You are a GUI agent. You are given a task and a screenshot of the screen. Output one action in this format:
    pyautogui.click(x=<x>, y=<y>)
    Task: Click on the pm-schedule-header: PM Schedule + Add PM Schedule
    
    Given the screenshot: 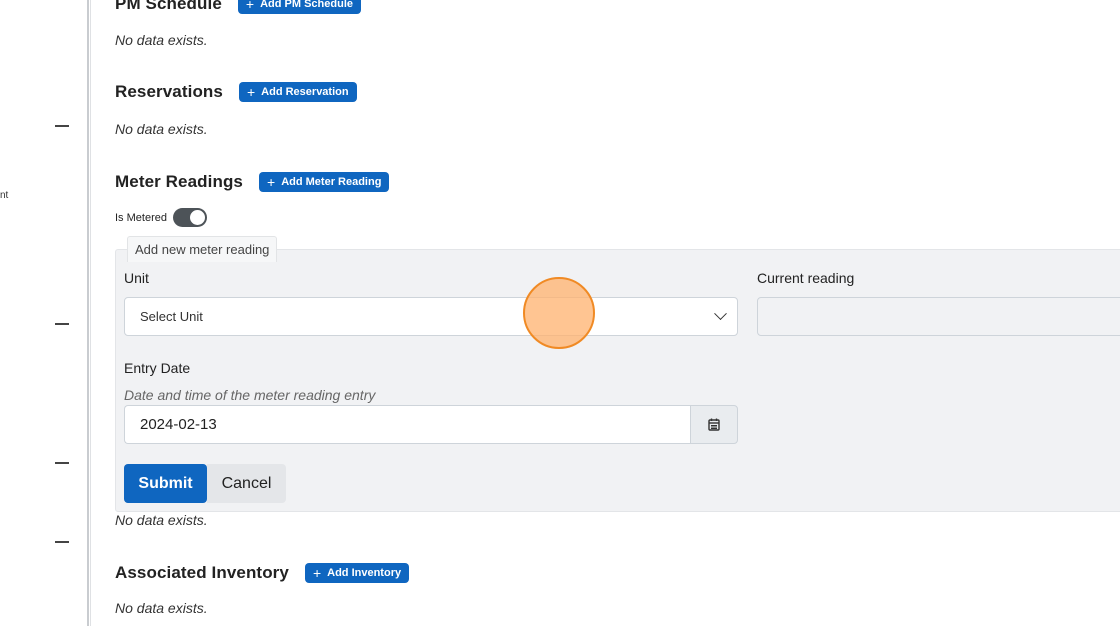 What is the action you would take?
    pyautogui.click(x=238, y=7)
    